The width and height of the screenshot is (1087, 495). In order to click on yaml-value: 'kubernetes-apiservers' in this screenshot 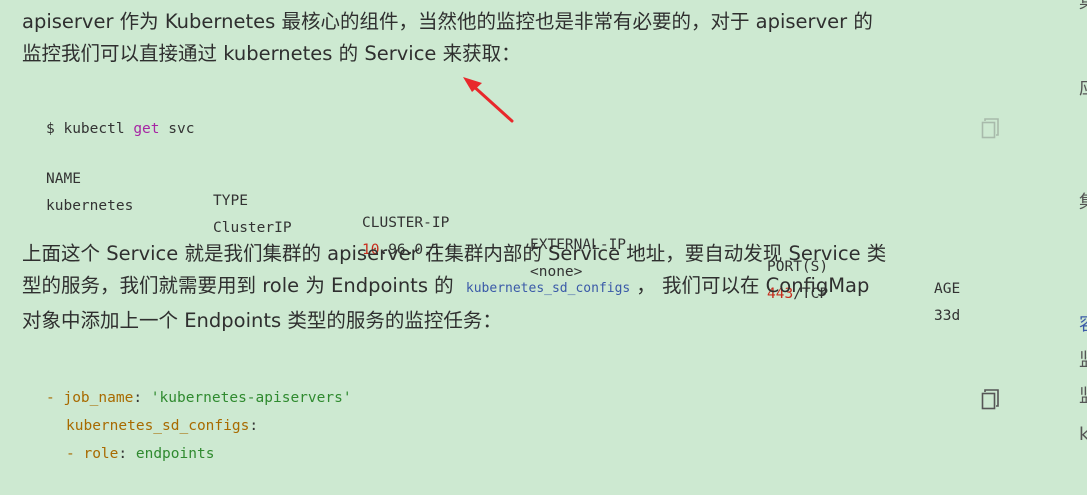, I will do `click(251, 398)`.